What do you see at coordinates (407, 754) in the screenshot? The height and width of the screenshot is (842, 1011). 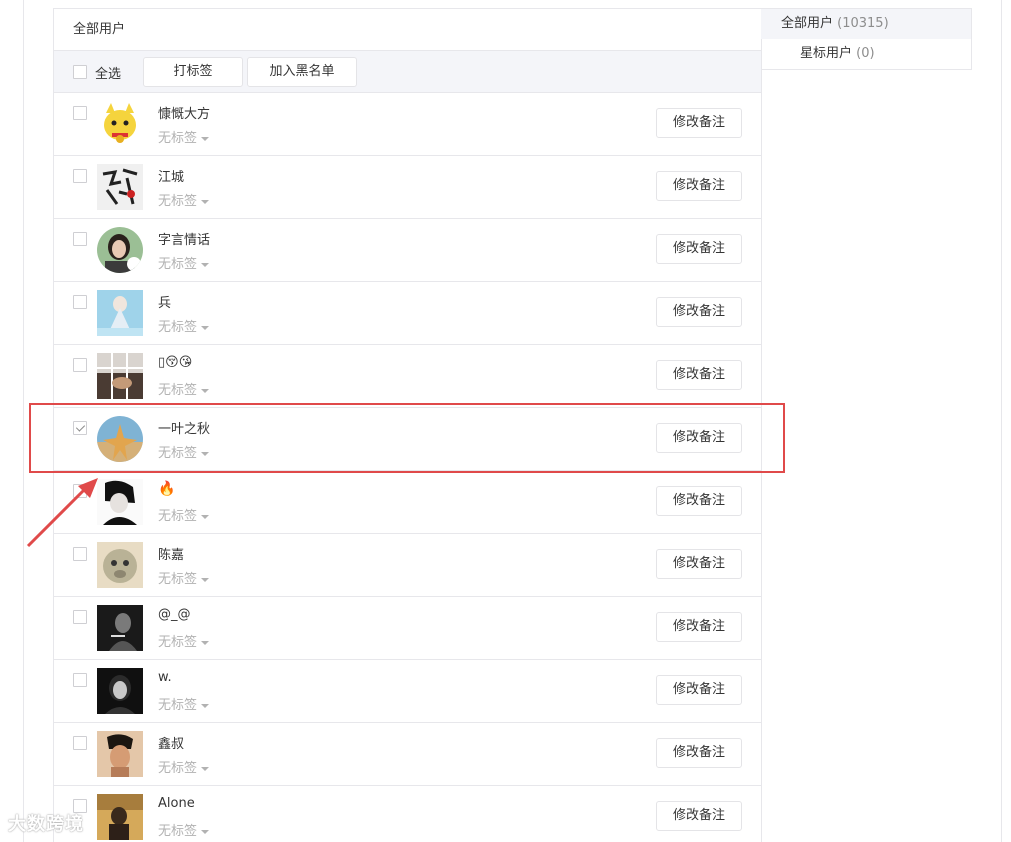 I see `user-row: 鑫叔 无标签 修改备注` at bounding box center [407, 754].